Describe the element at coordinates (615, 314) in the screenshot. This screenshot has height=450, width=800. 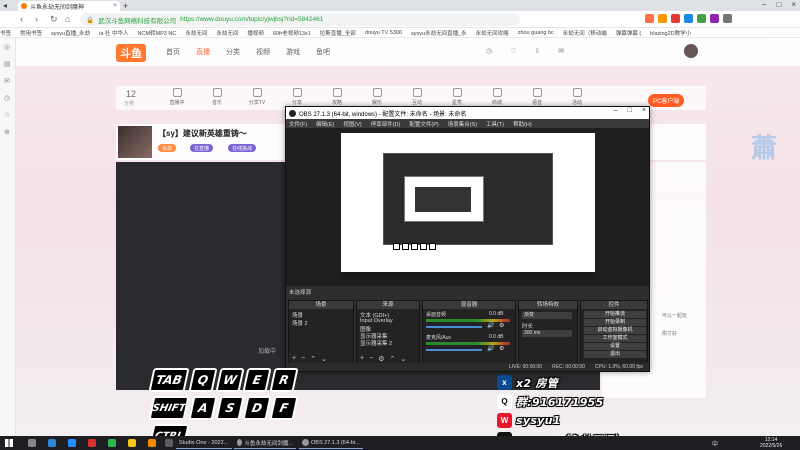
I see `start-streaming-button: 开始推流` at that location.